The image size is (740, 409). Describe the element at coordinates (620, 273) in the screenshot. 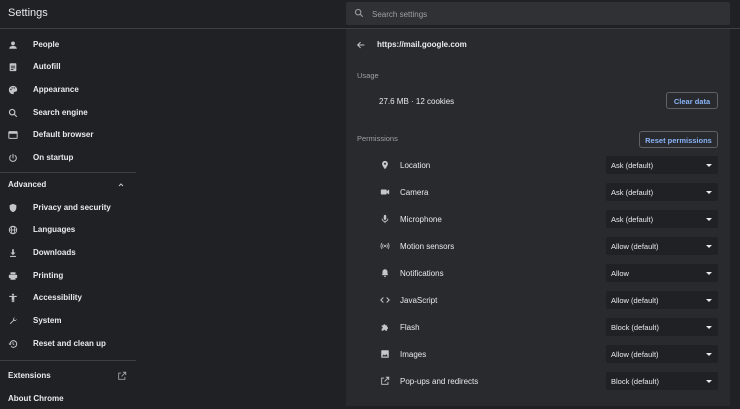

I see `select-value: Allow` at that location.